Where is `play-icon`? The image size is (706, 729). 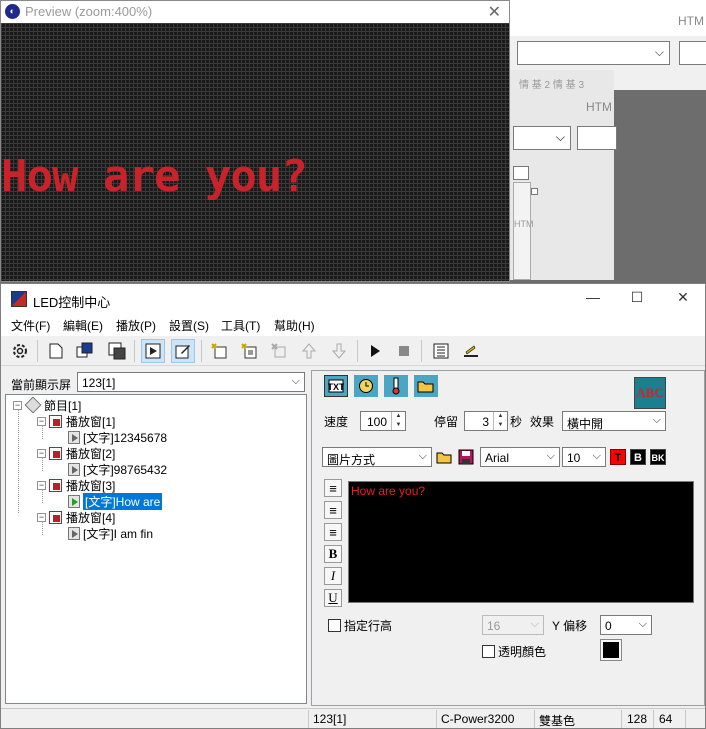 play-icon is located at coordinates (375, 351).